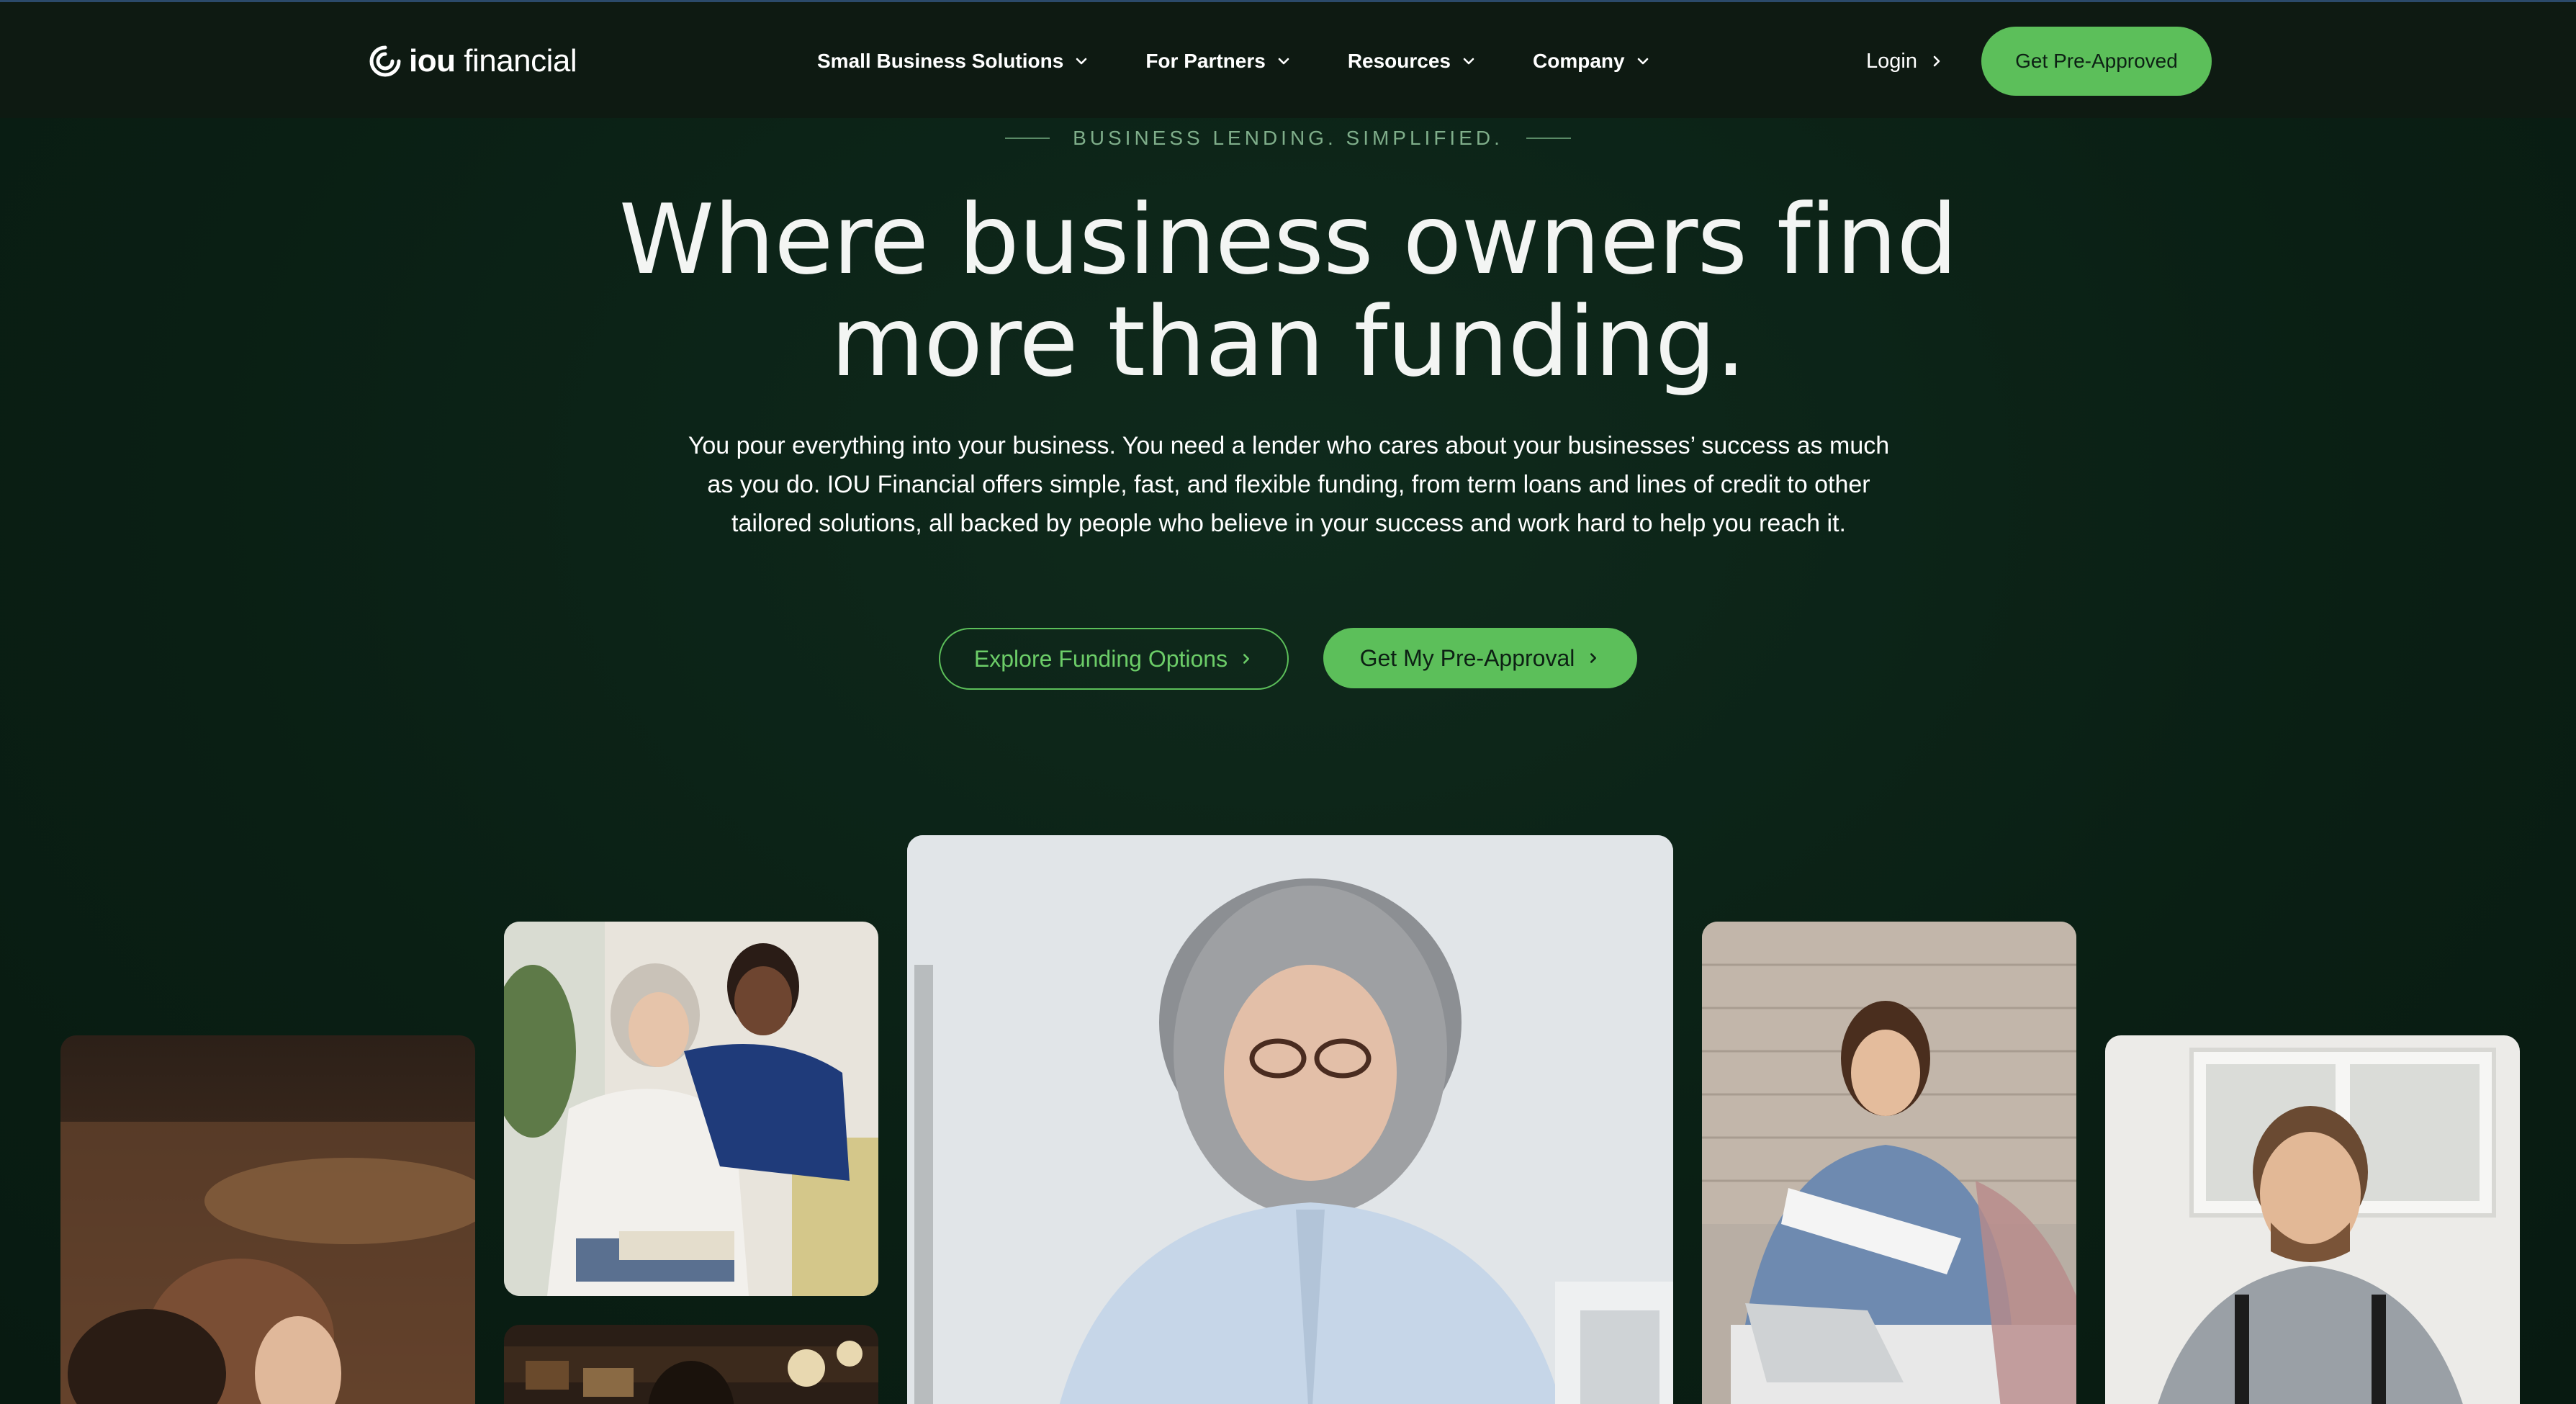 Image resolution: width=2576 pixels, height=1404 pixels. Describe the element at coordinates (1288, 240) in the screenshot. I see `headline-line-1: Where business owners find` at that location.